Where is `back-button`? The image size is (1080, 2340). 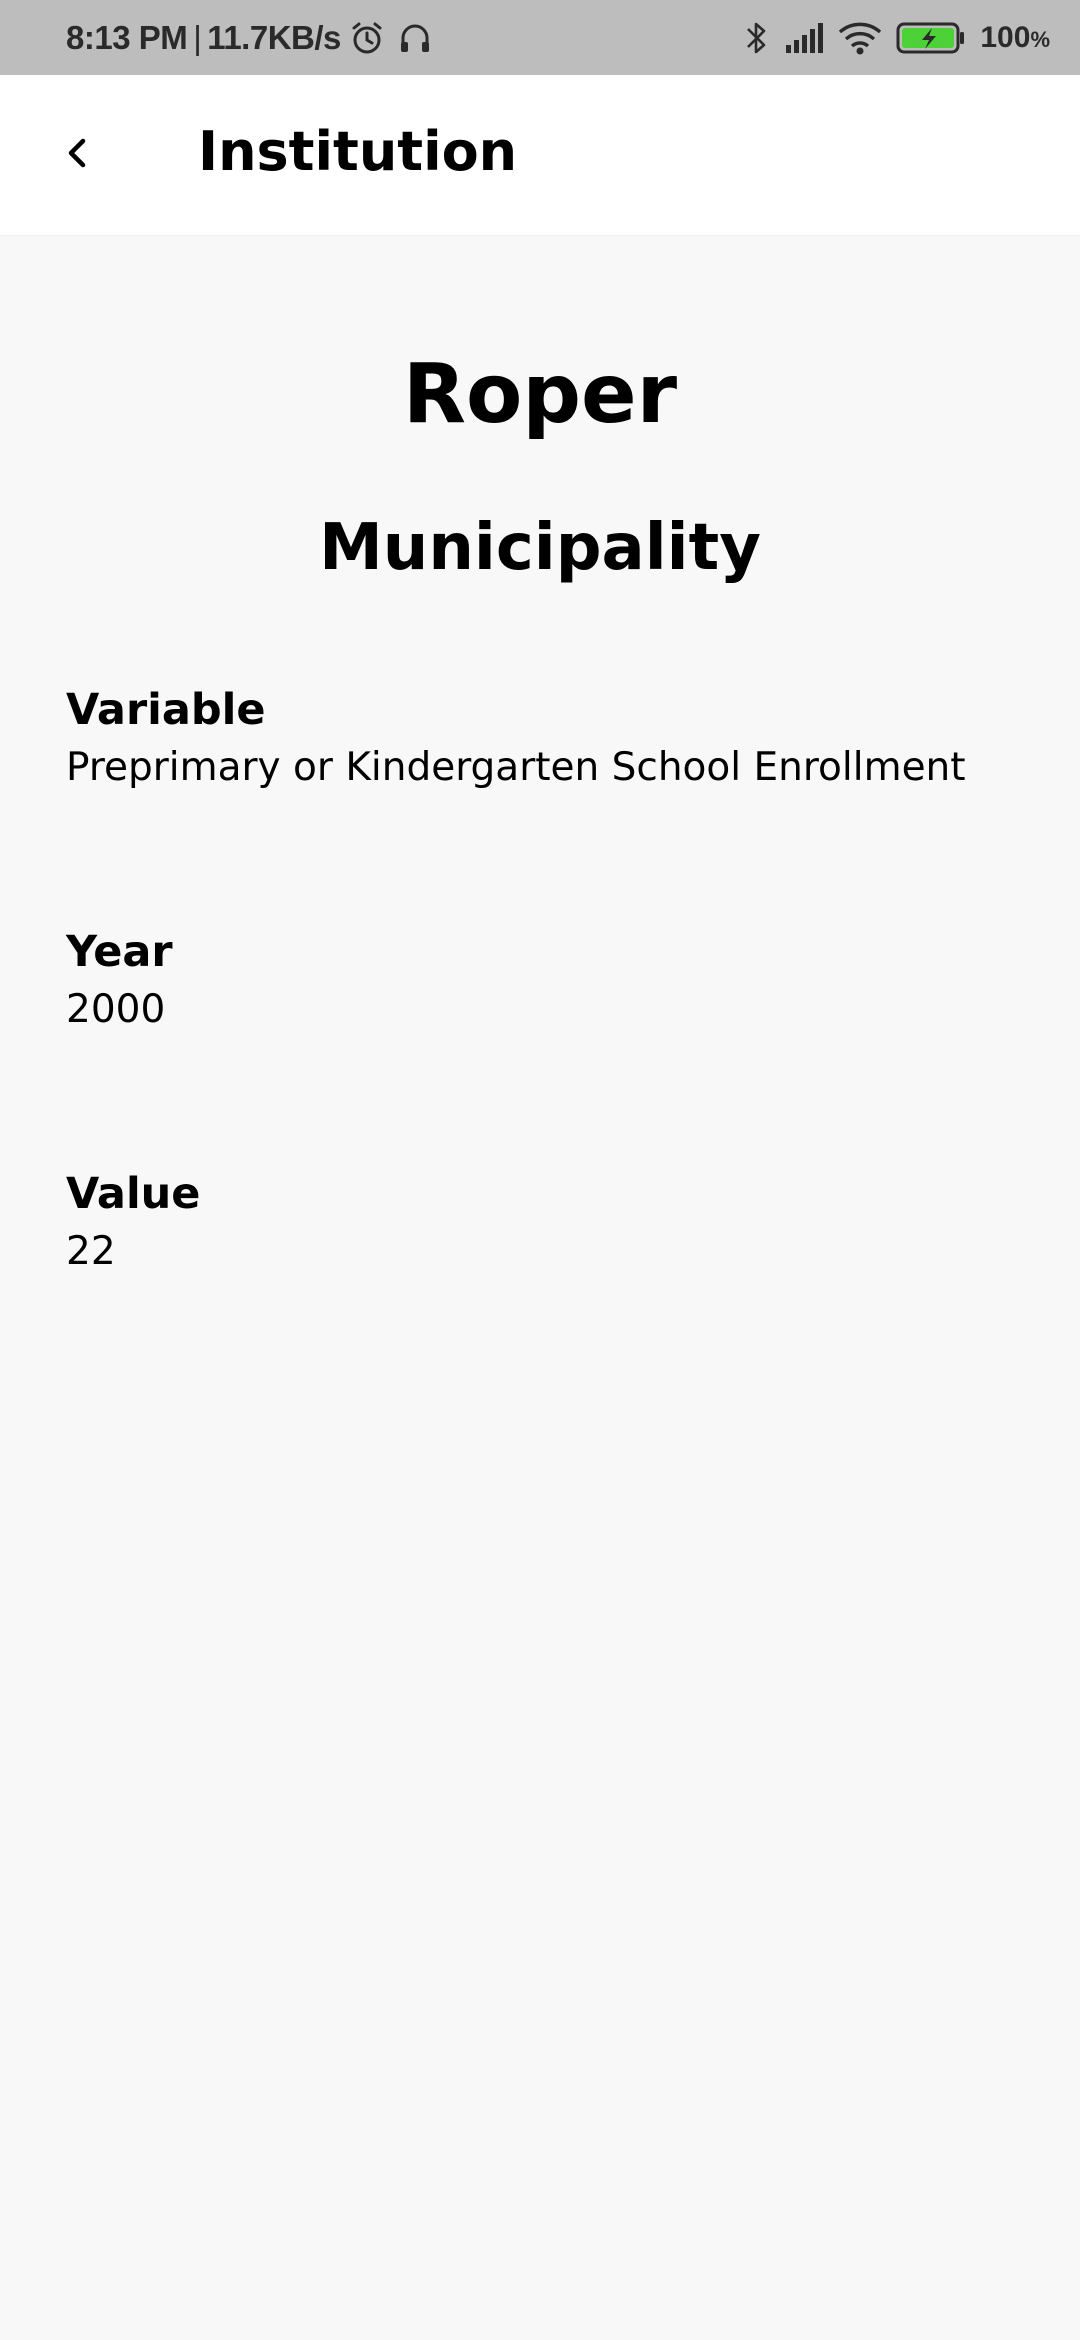
back-button is located at coordinates (78, 153).